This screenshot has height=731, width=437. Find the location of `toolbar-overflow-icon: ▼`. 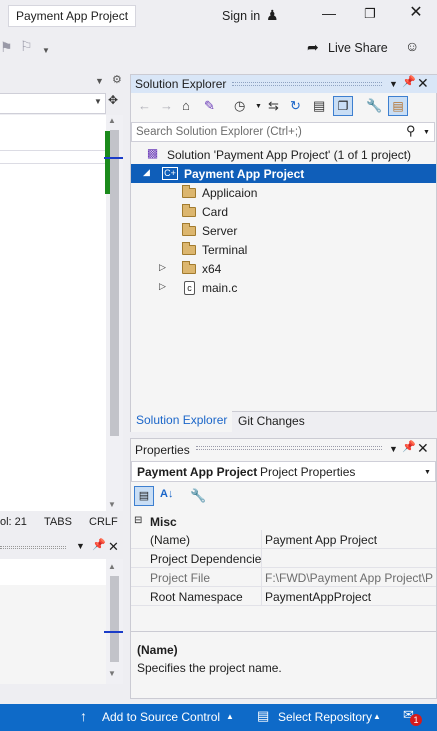

toolbar-overflow-icon: ▼ is located at coordinates (46, 51).